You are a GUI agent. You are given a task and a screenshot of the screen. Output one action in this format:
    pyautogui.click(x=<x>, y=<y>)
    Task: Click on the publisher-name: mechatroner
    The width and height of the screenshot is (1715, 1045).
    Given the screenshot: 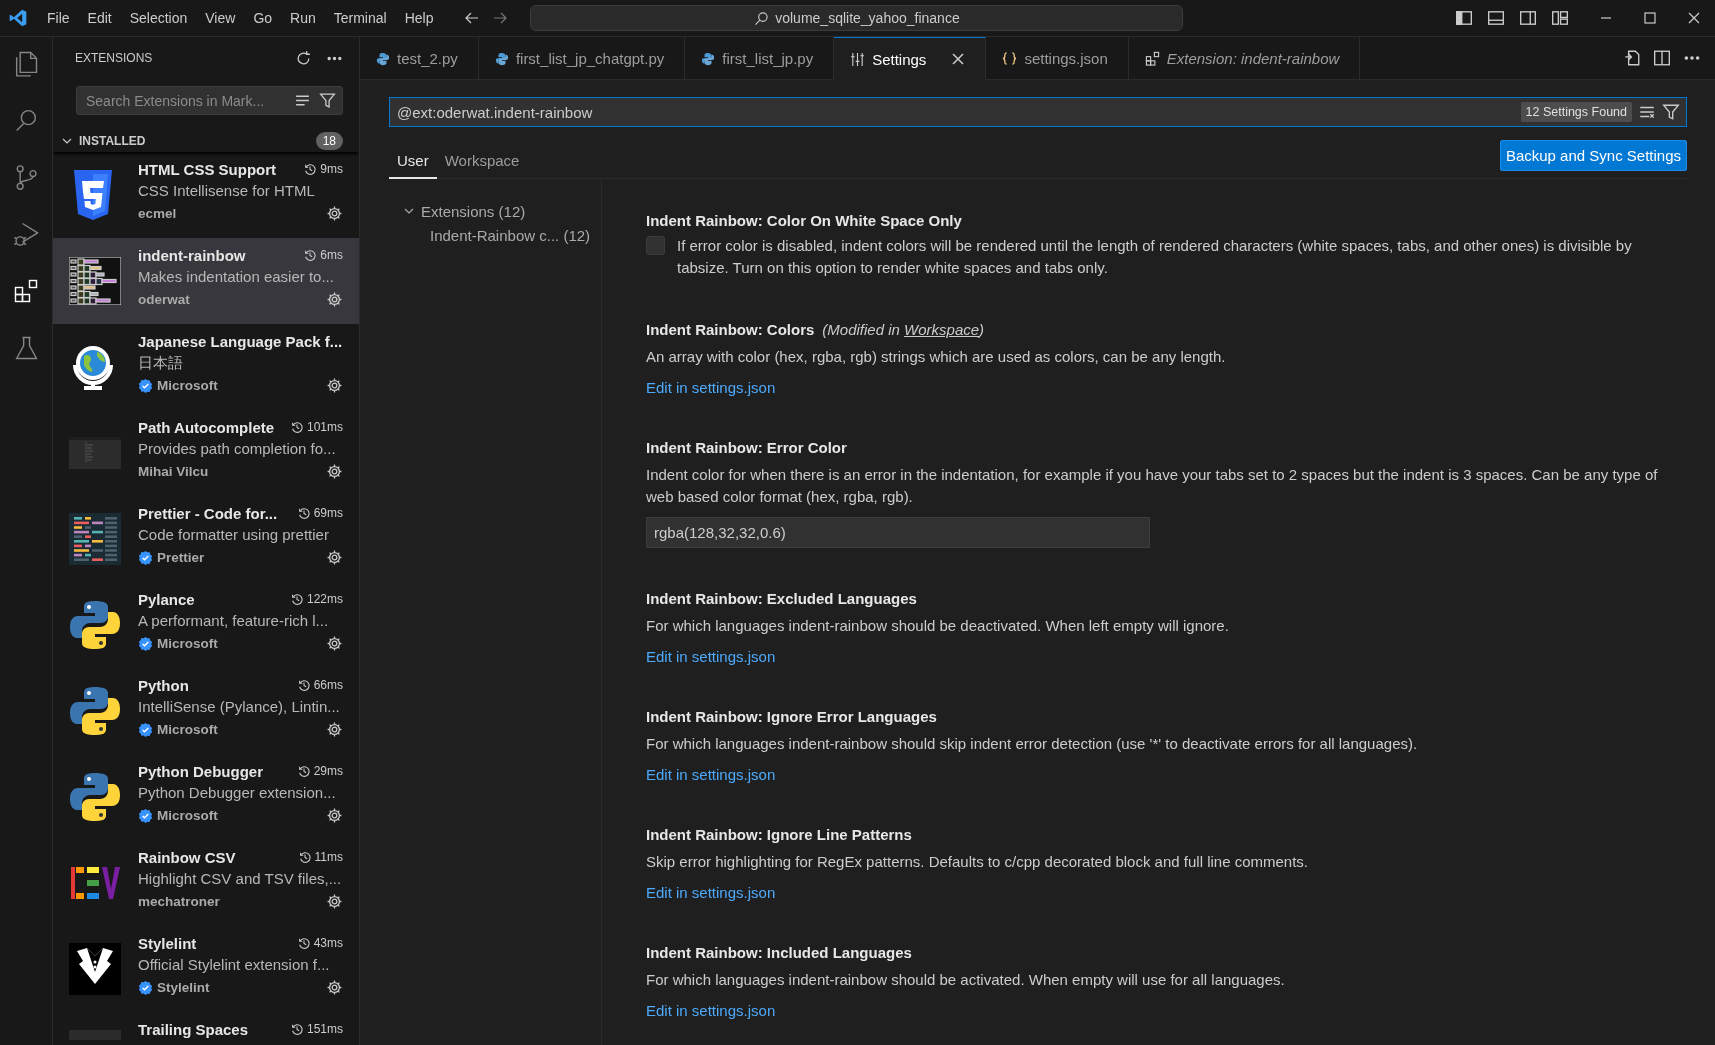 What is the action you would take?
    pyautogui.click(x=179, y=901)
    